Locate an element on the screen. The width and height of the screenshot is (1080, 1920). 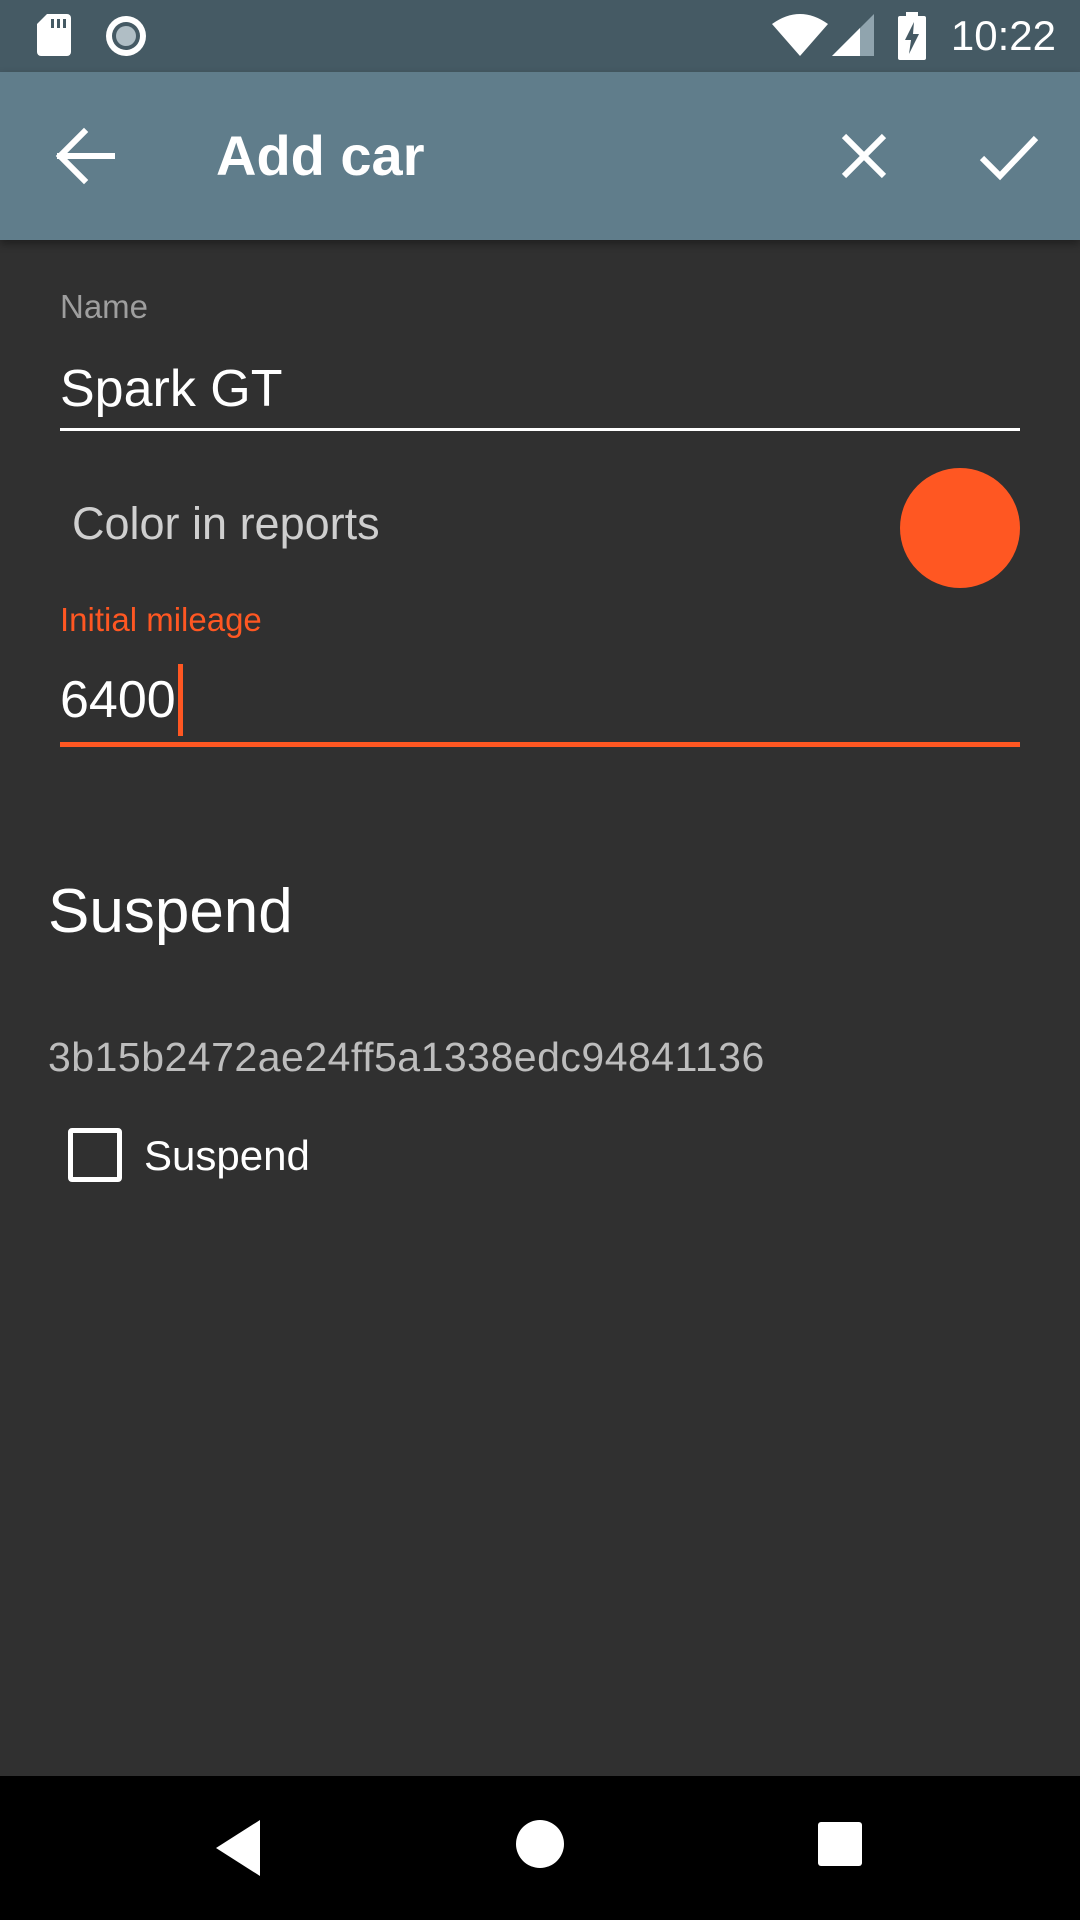
text-cursor is located at coordinates (180, 700).